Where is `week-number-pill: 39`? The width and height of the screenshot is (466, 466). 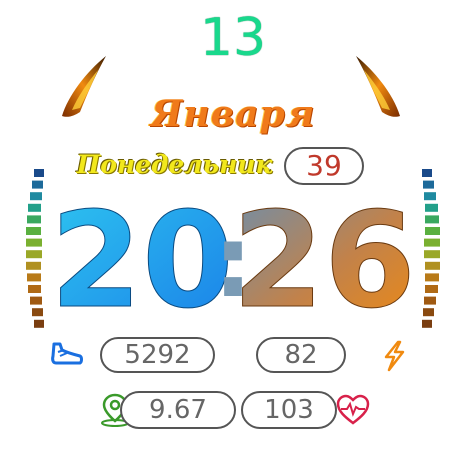
week-number-pill: 39 is located at coordinates (324, 166).